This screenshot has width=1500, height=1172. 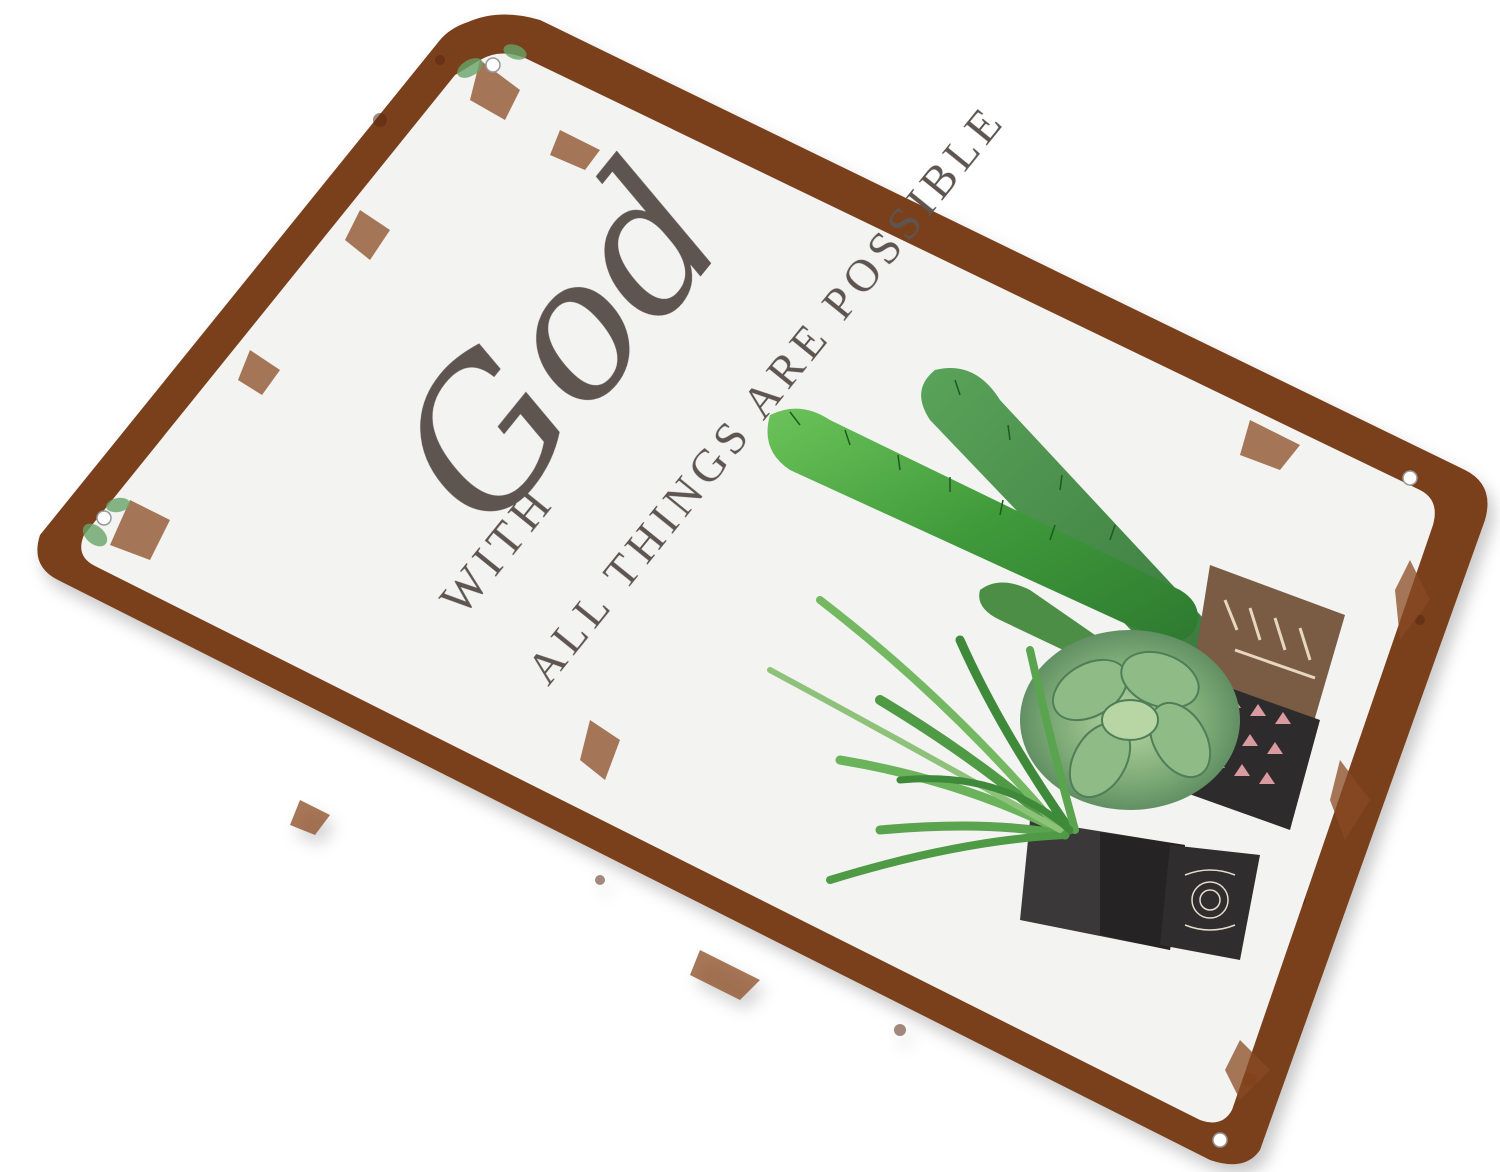 What do you see at coordinates (493, 65) in the screenshot?
I see `screw-hole-top-left` at bounding box center [493, 65].